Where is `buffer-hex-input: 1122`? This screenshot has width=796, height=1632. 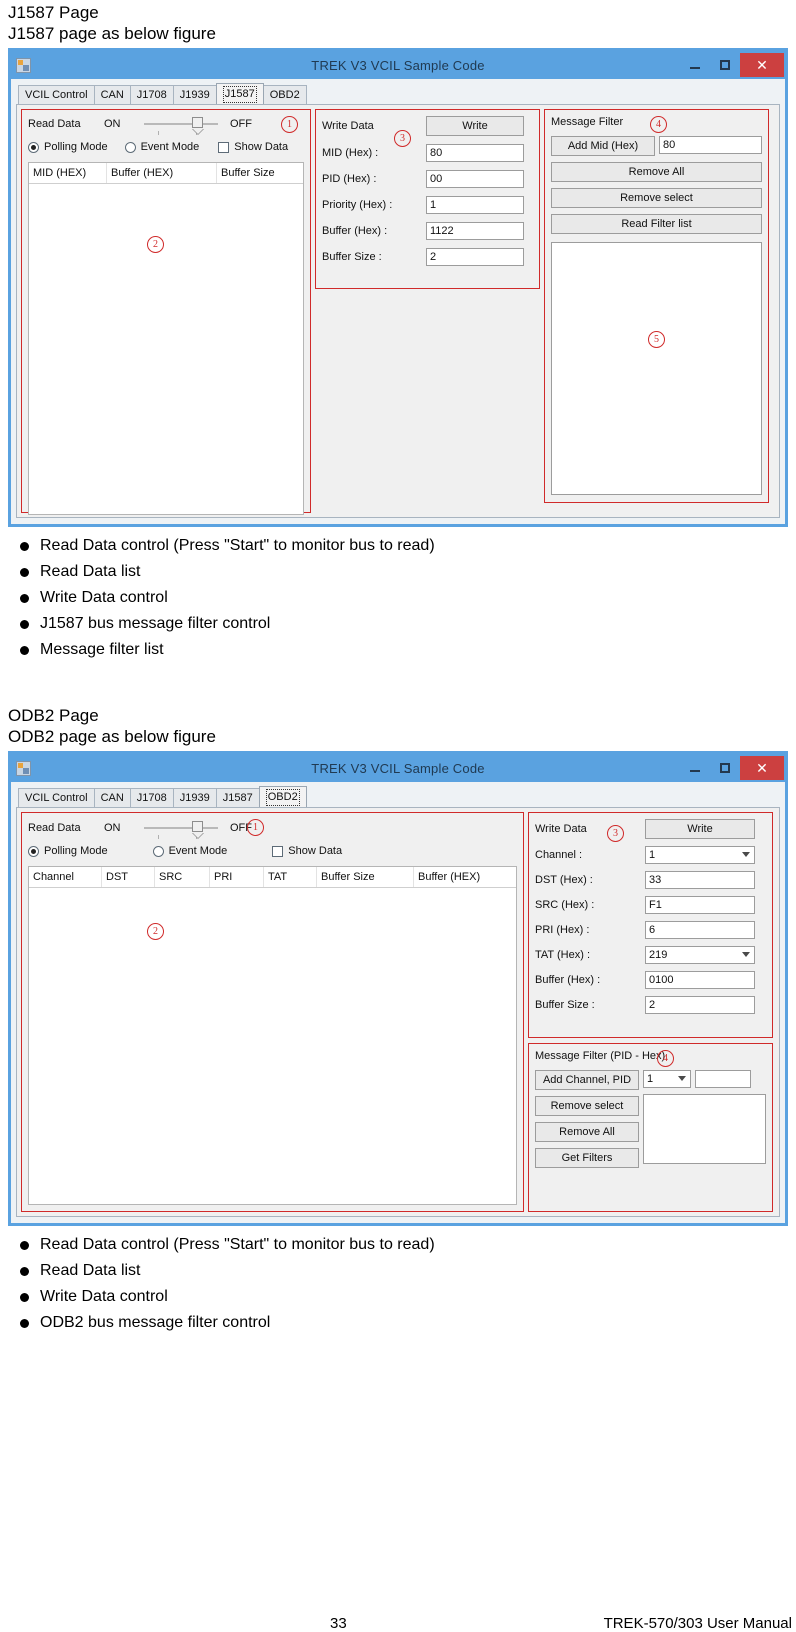
buffer-hex-input: 1122 is located at coordinates (475, 231).